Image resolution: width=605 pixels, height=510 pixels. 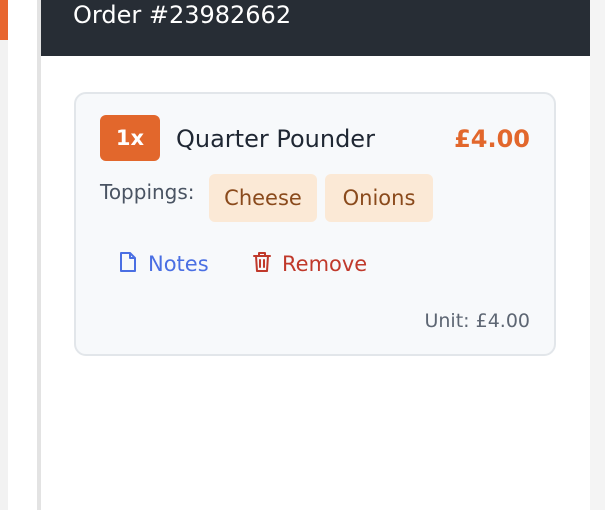 What do you see at coordinates (275, 139) in the screenshot?
I see `item-name: Quarter Pounder` at bounding box center [275, 139].